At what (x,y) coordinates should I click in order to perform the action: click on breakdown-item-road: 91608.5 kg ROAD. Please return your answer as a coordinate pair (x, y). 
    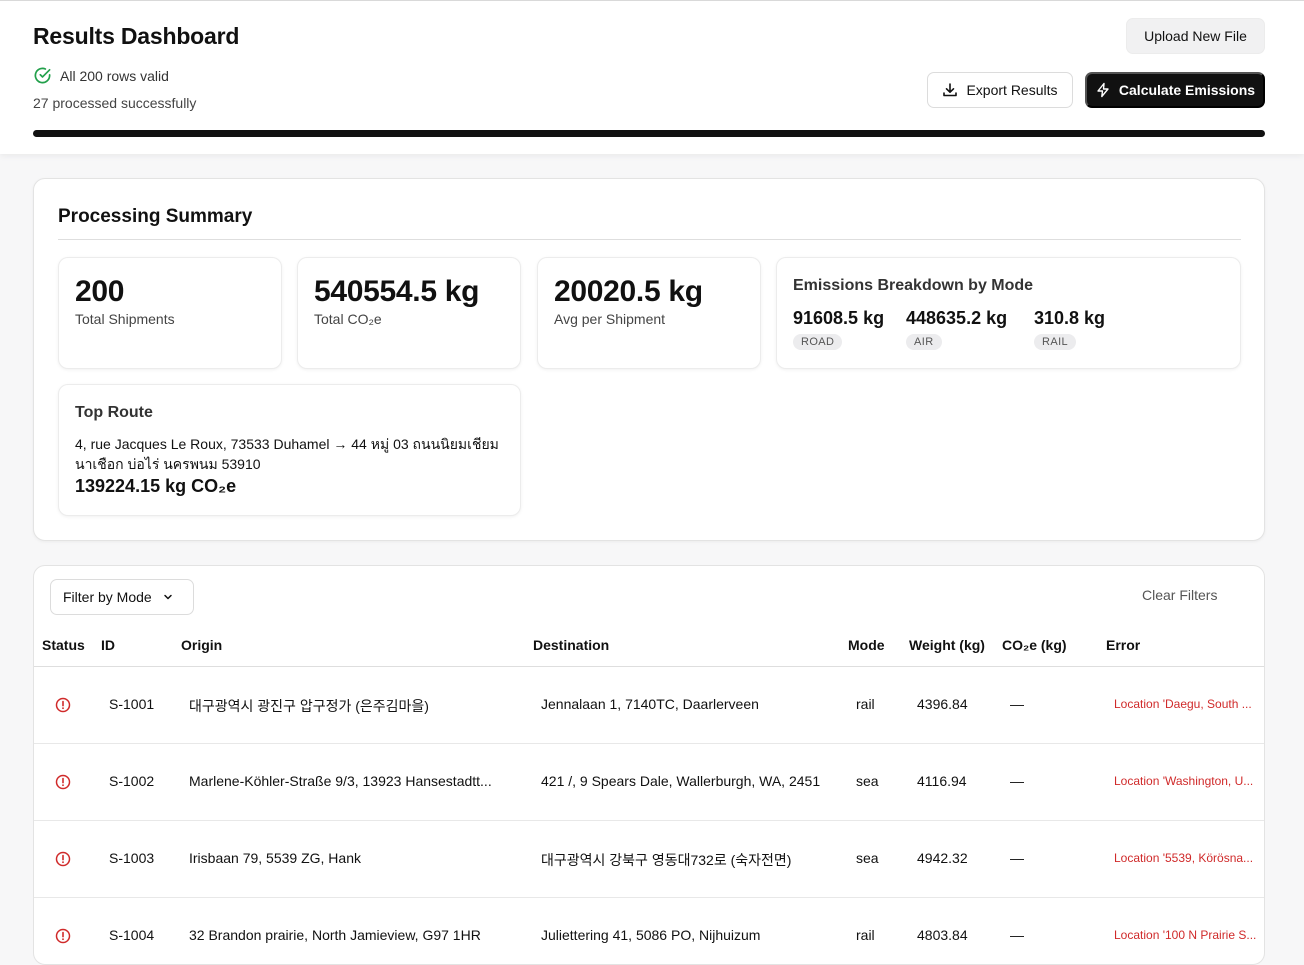
    Looking at the image, I should click on (838, 329).